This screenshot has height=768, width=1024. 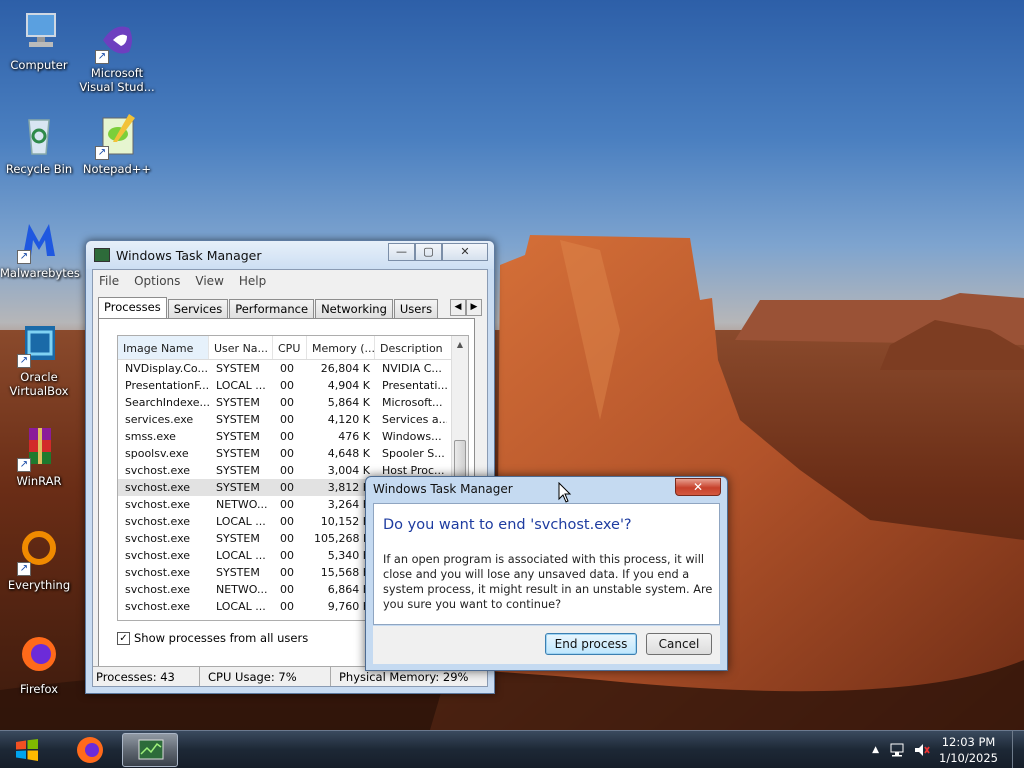 What do you see at coordinates (458, 307) in the screenshot?
I see `tab-scroll-left-icon: ◀` at bounding box center [458, 307].